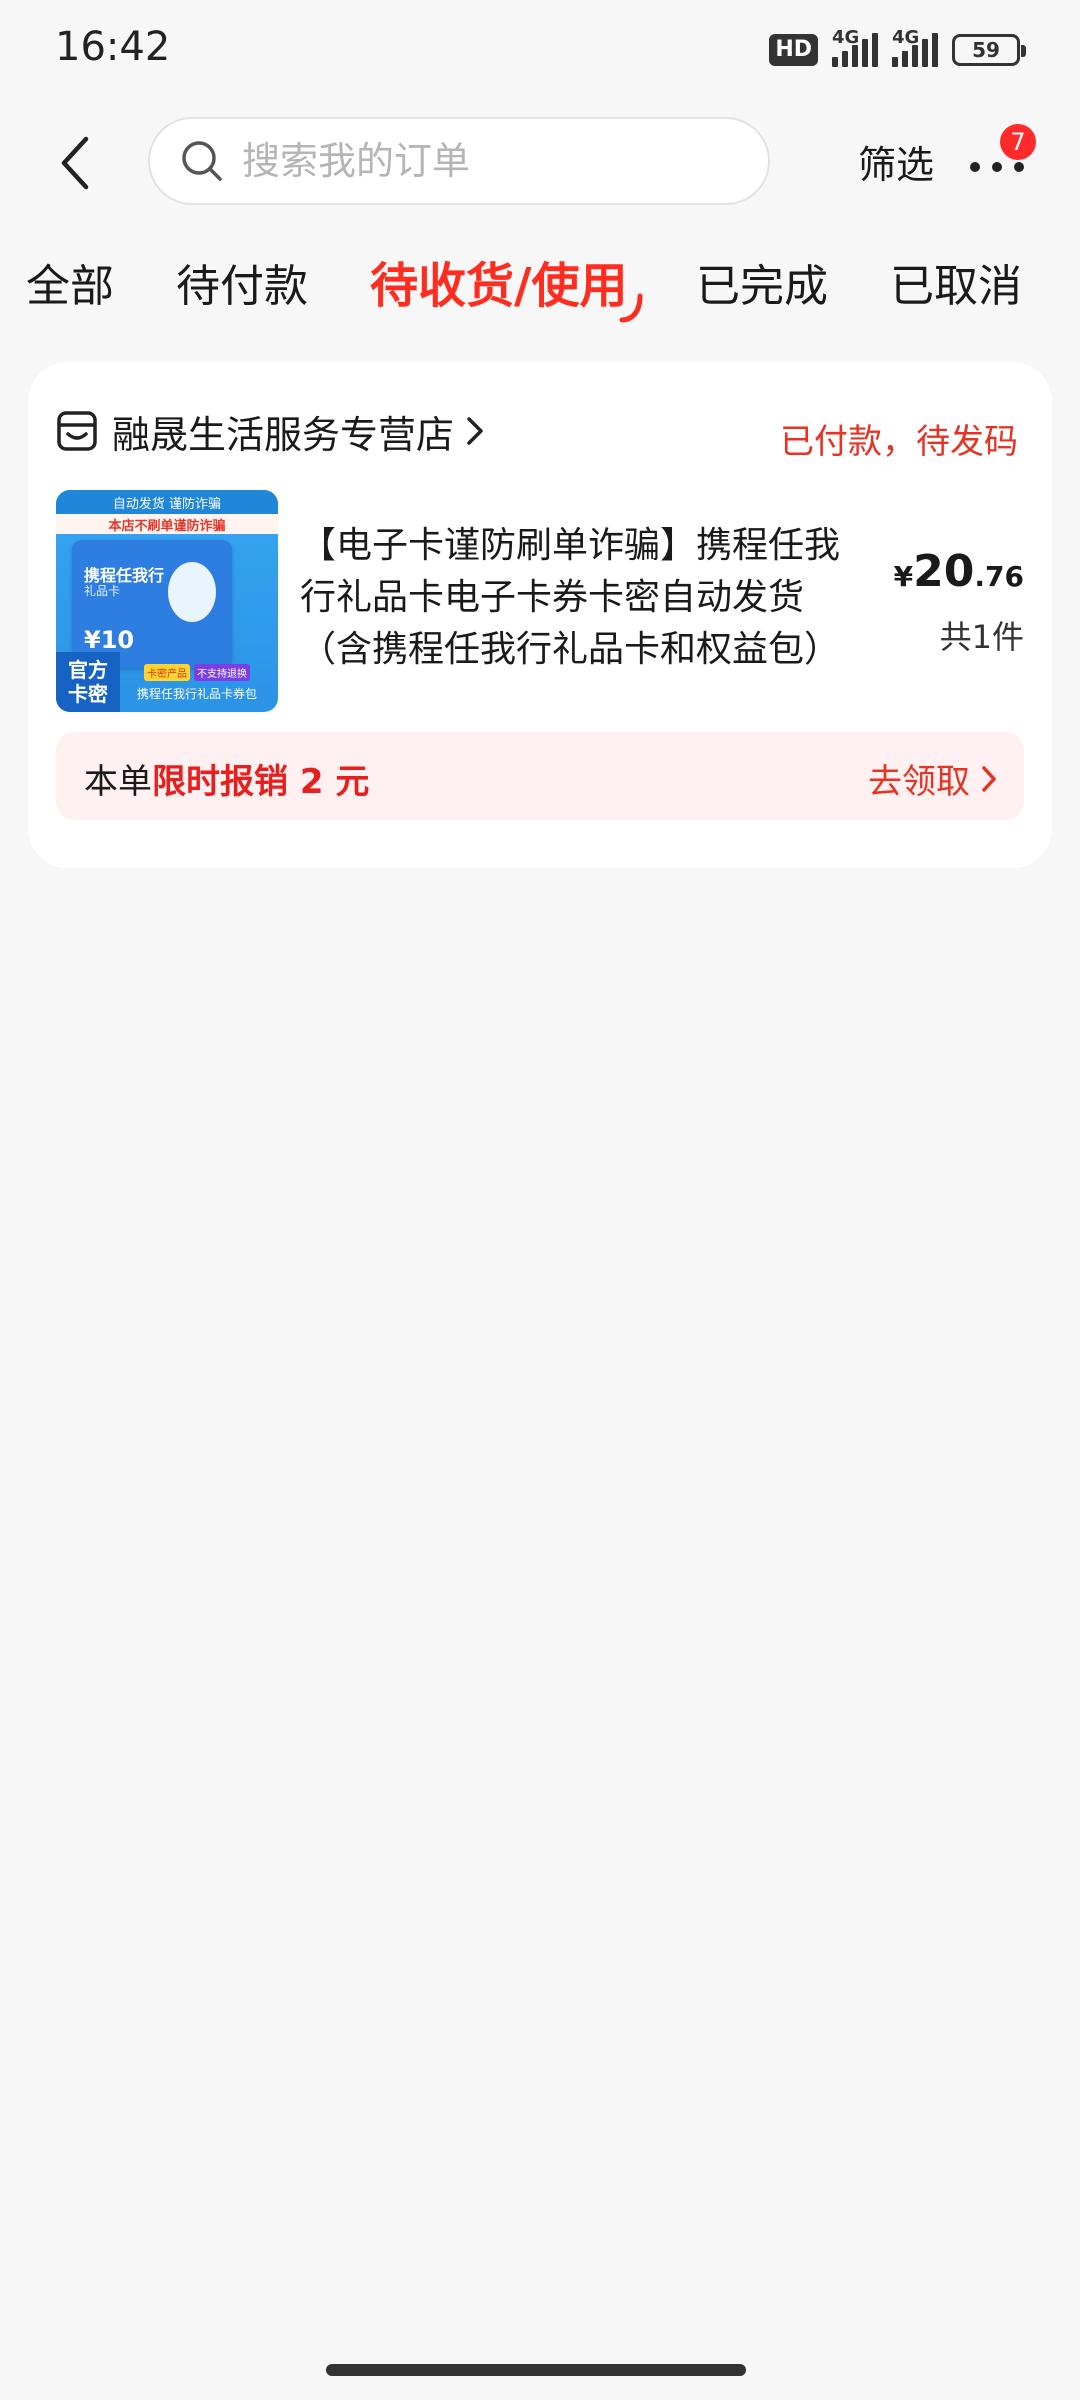  Describe the element at coordinates (919, 782) in the screenshot. I see `claim-label: 去领取` at that location.